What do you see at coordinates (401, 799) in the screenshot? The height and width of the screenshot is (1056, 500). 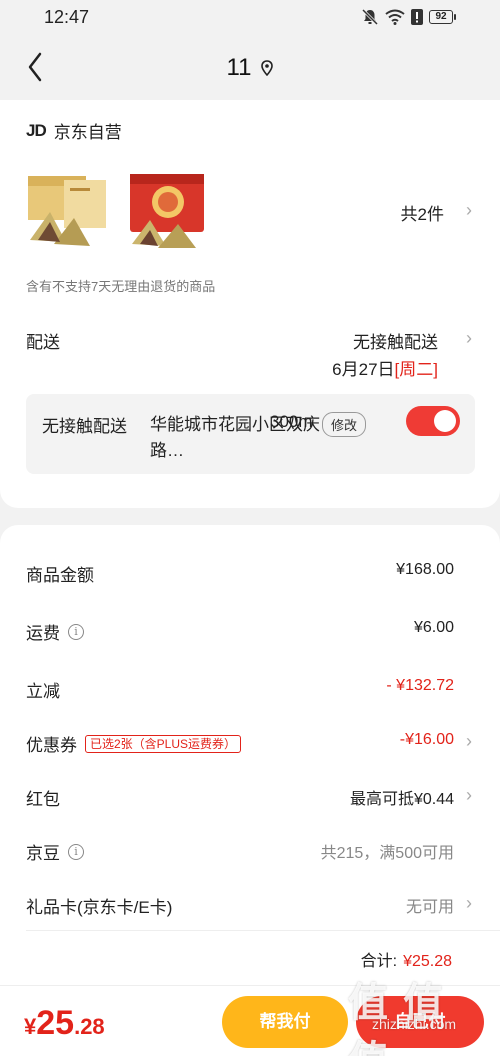 I see `summary-value: 最高可抵¥0.44` at bounding box center [401, 799].